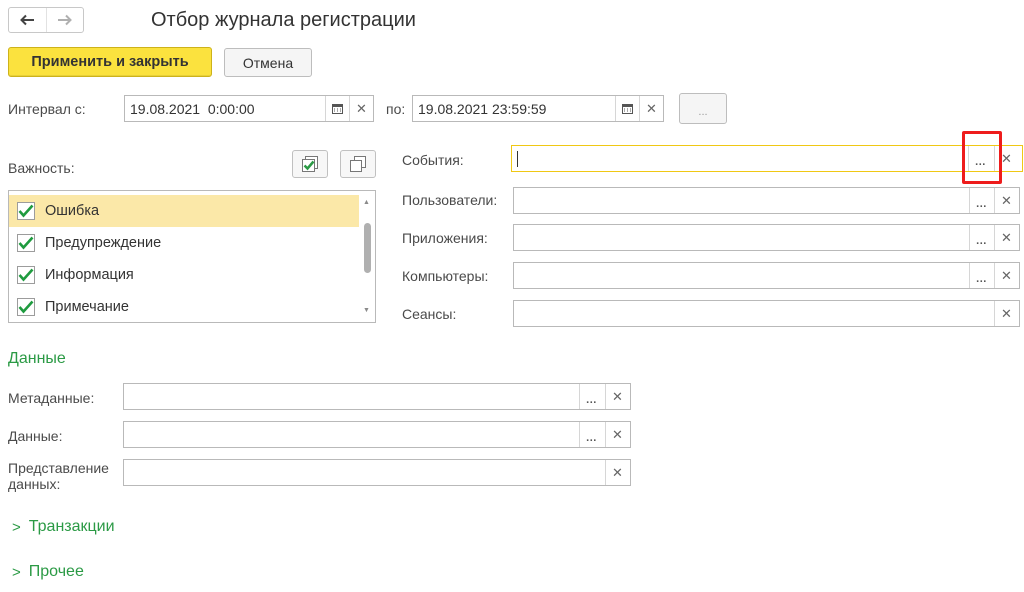 The width and height of the screenshot is (1024, 592). I want to click on metadata-clear-button: ✕, so click(617, 396).